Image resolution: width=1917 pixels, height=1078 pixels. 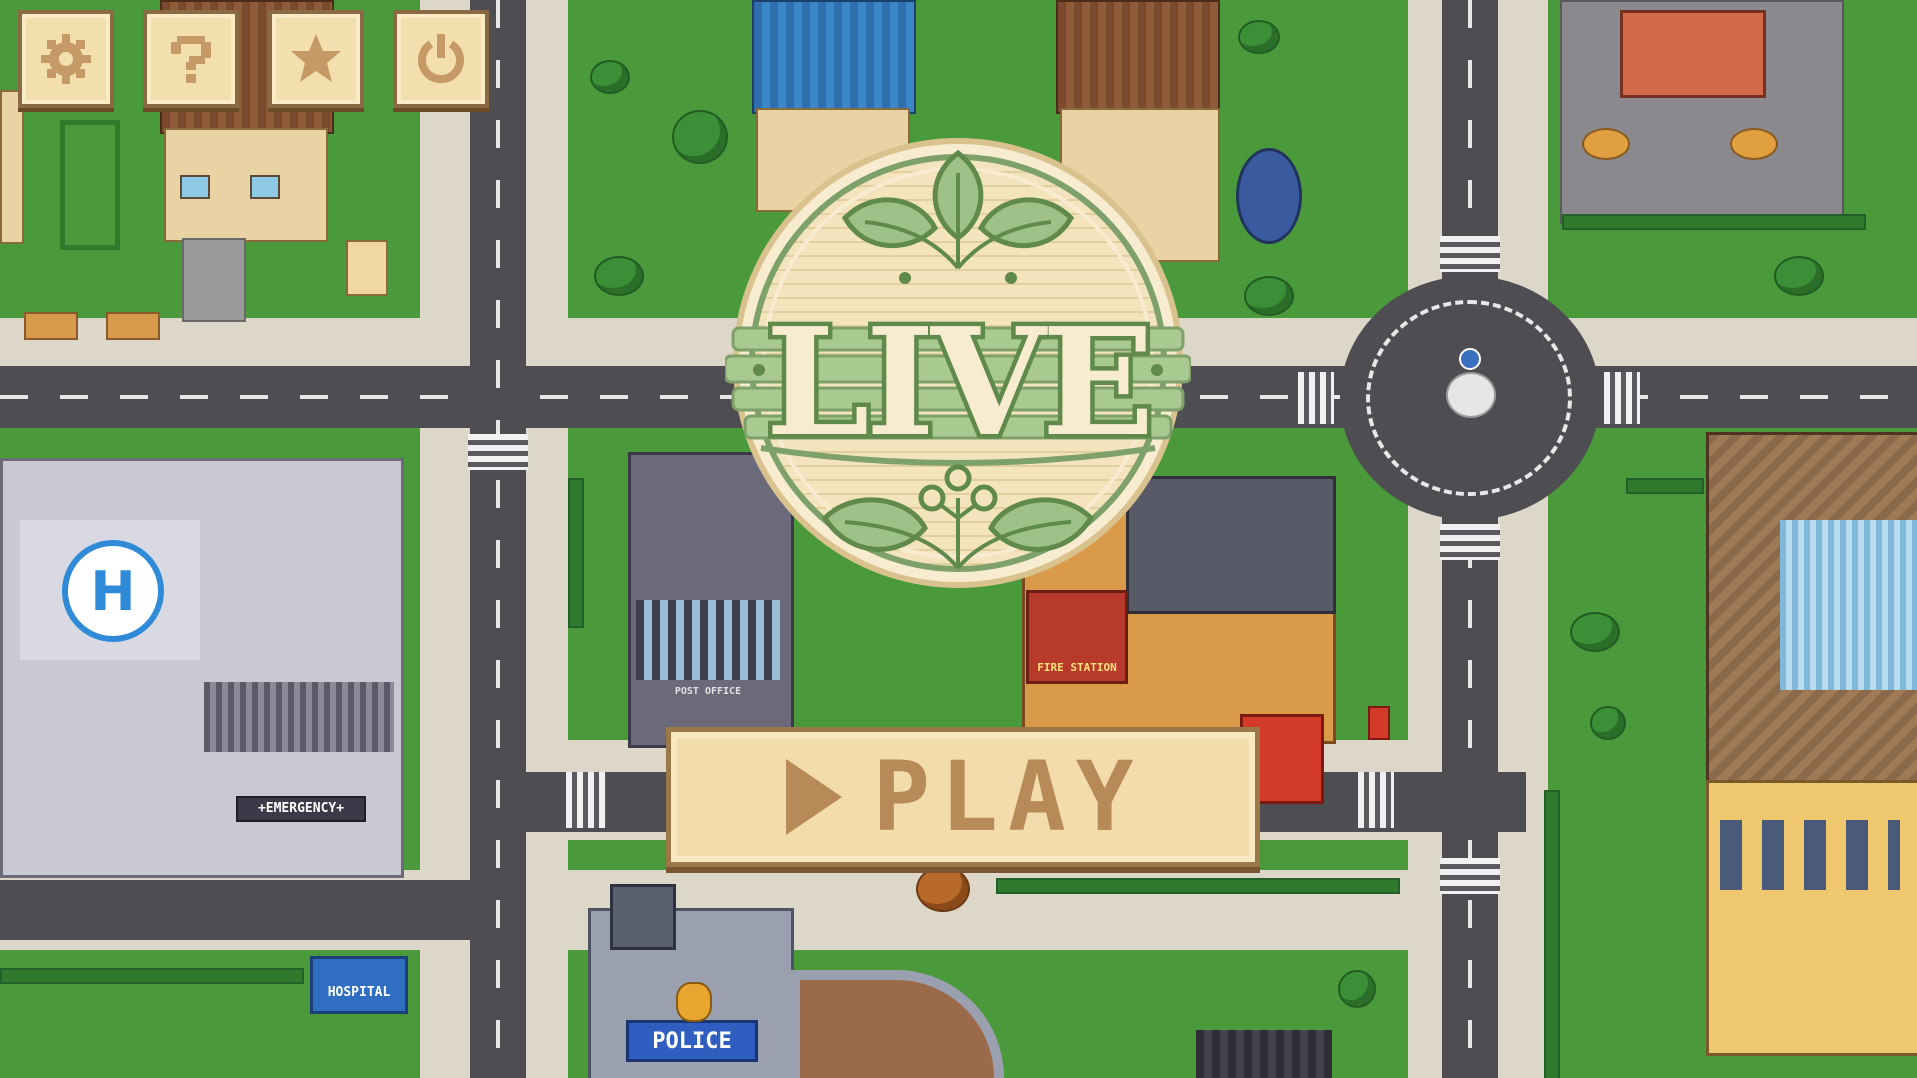 I want to click on power-icon, so click(x=441, y=59).